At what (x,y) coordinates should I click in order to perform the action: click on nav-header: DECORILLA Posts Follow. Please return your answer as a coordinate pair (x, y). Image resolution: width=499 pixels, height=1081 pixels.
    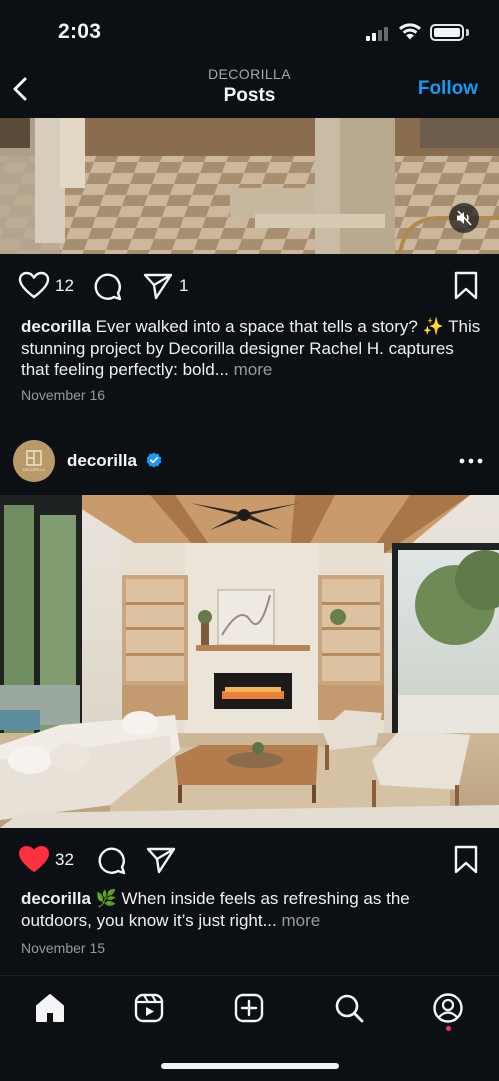
    Looking at the image, I should click on (249, 90).